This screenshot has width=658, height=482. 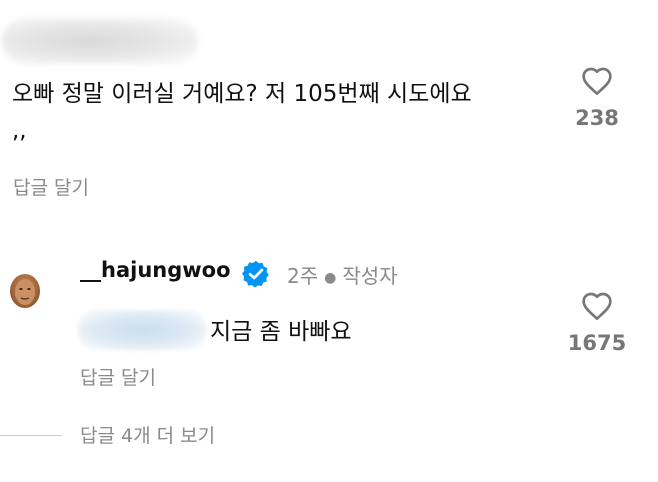 I want to click on reply-text: 지금 좀 바빠요, so click(x=281, y=332).